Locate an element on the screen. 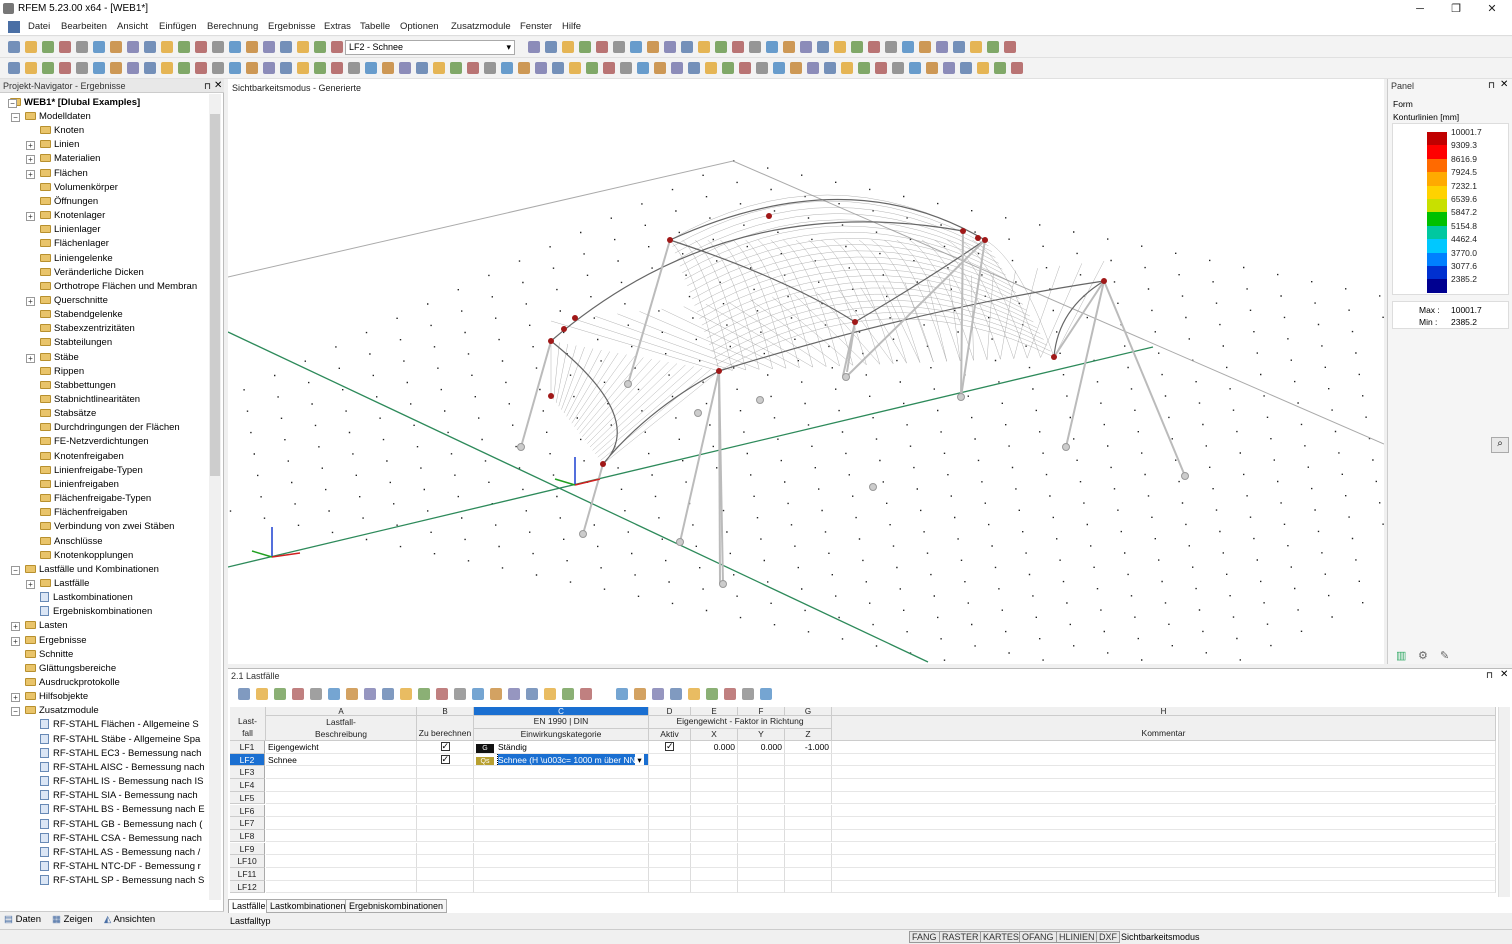 Image resolution: width=1512 pixels, height=944 pixels. expand-toggle: − is located at coordinates (15, 117).